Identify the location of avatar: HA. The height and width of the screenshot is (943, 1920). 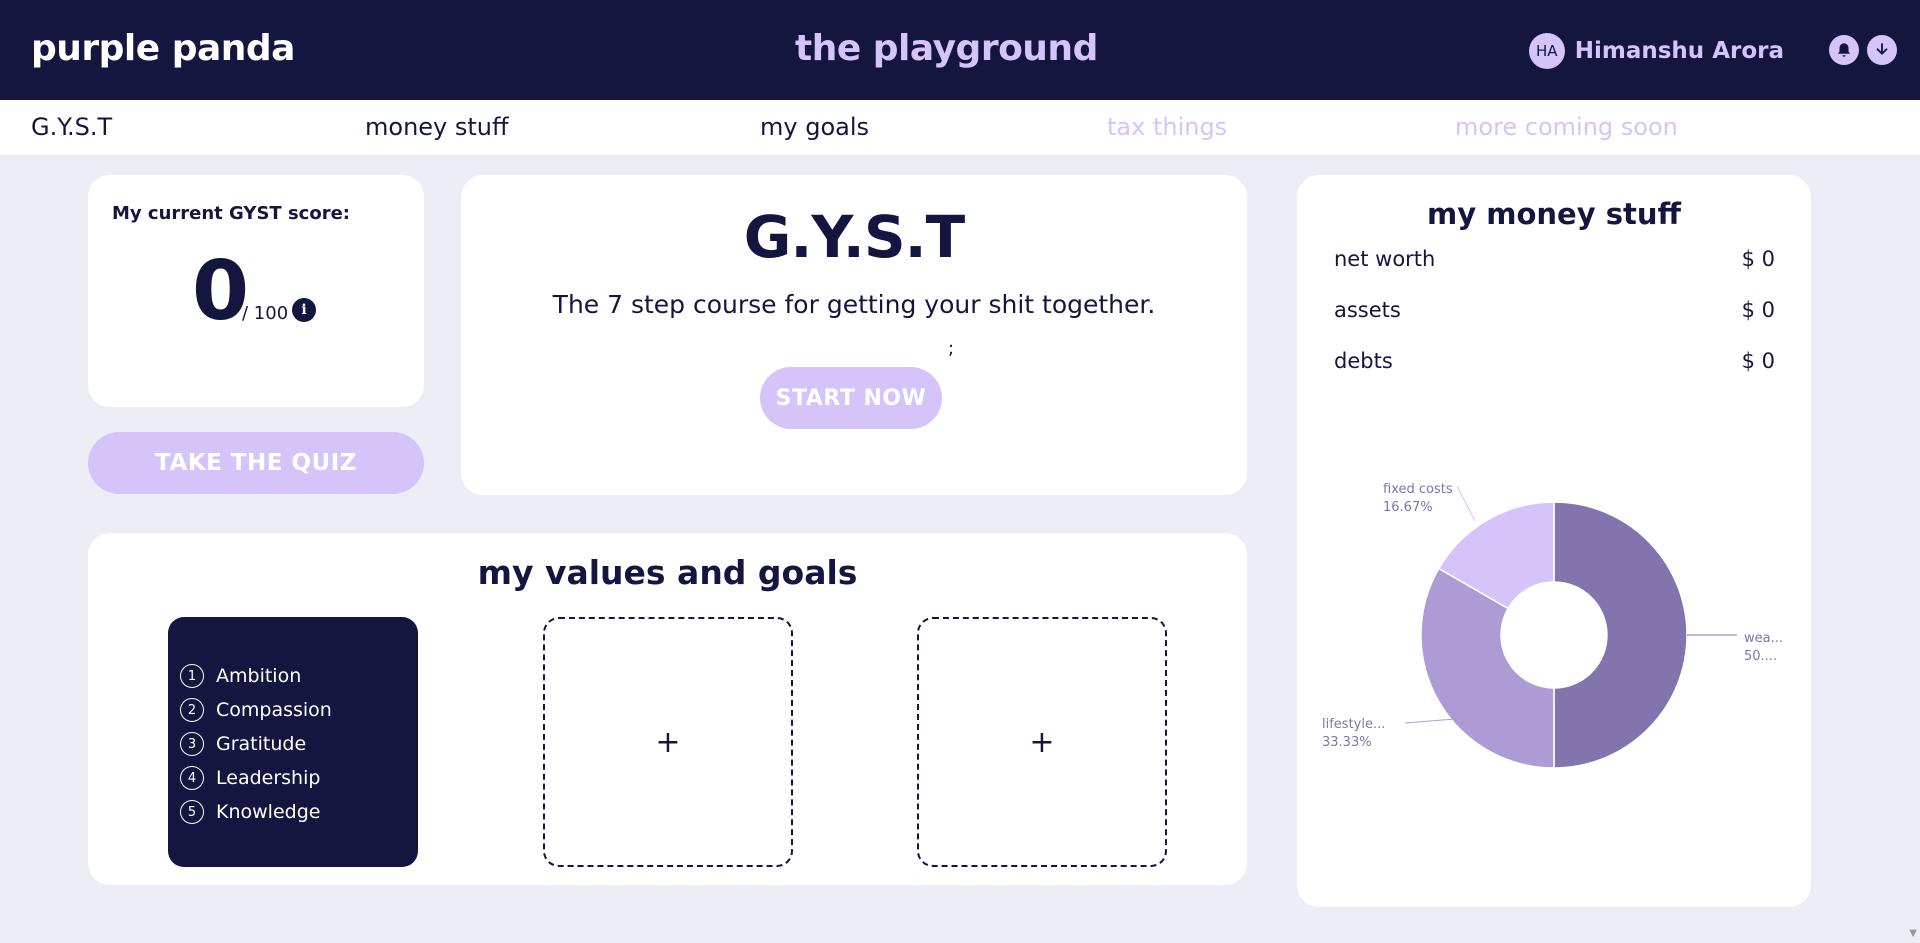
(1546, 51).